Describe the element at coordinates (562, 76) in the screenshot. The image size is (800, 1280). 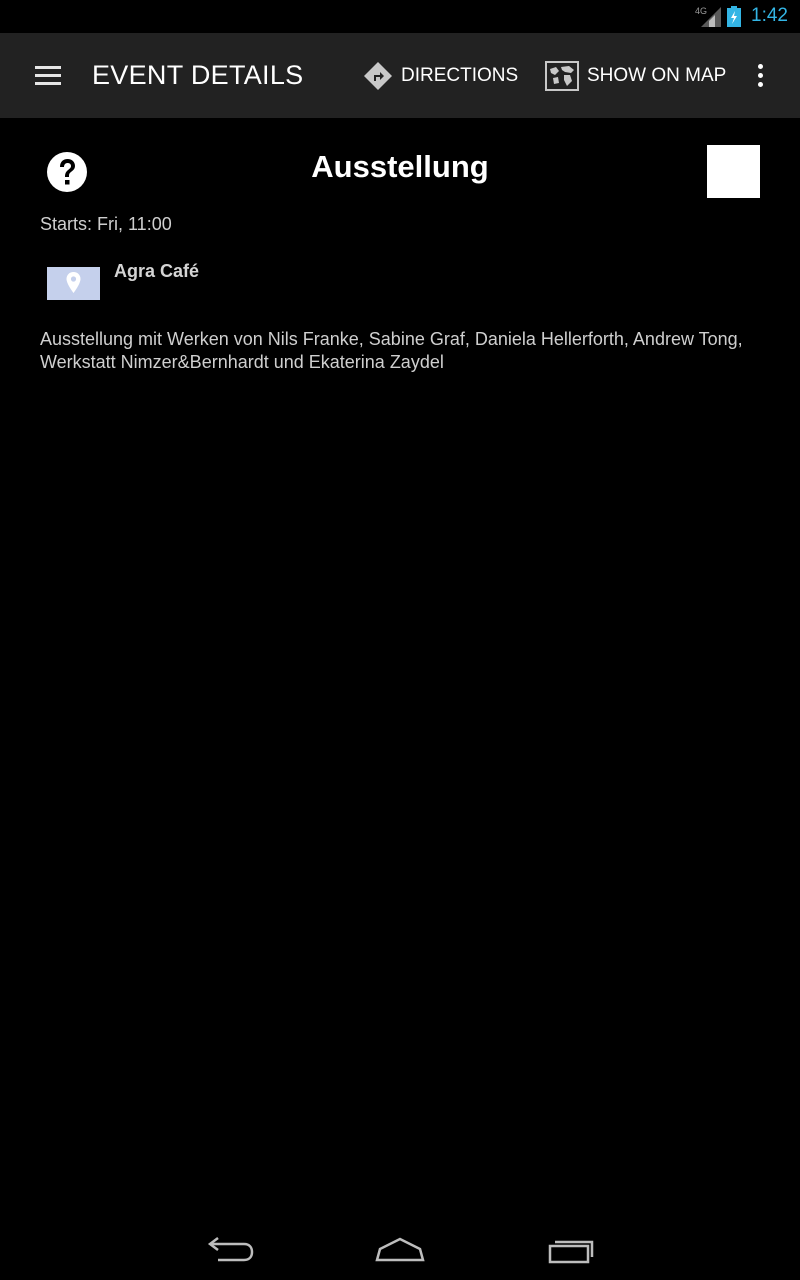
I see `map-icon` at that location.